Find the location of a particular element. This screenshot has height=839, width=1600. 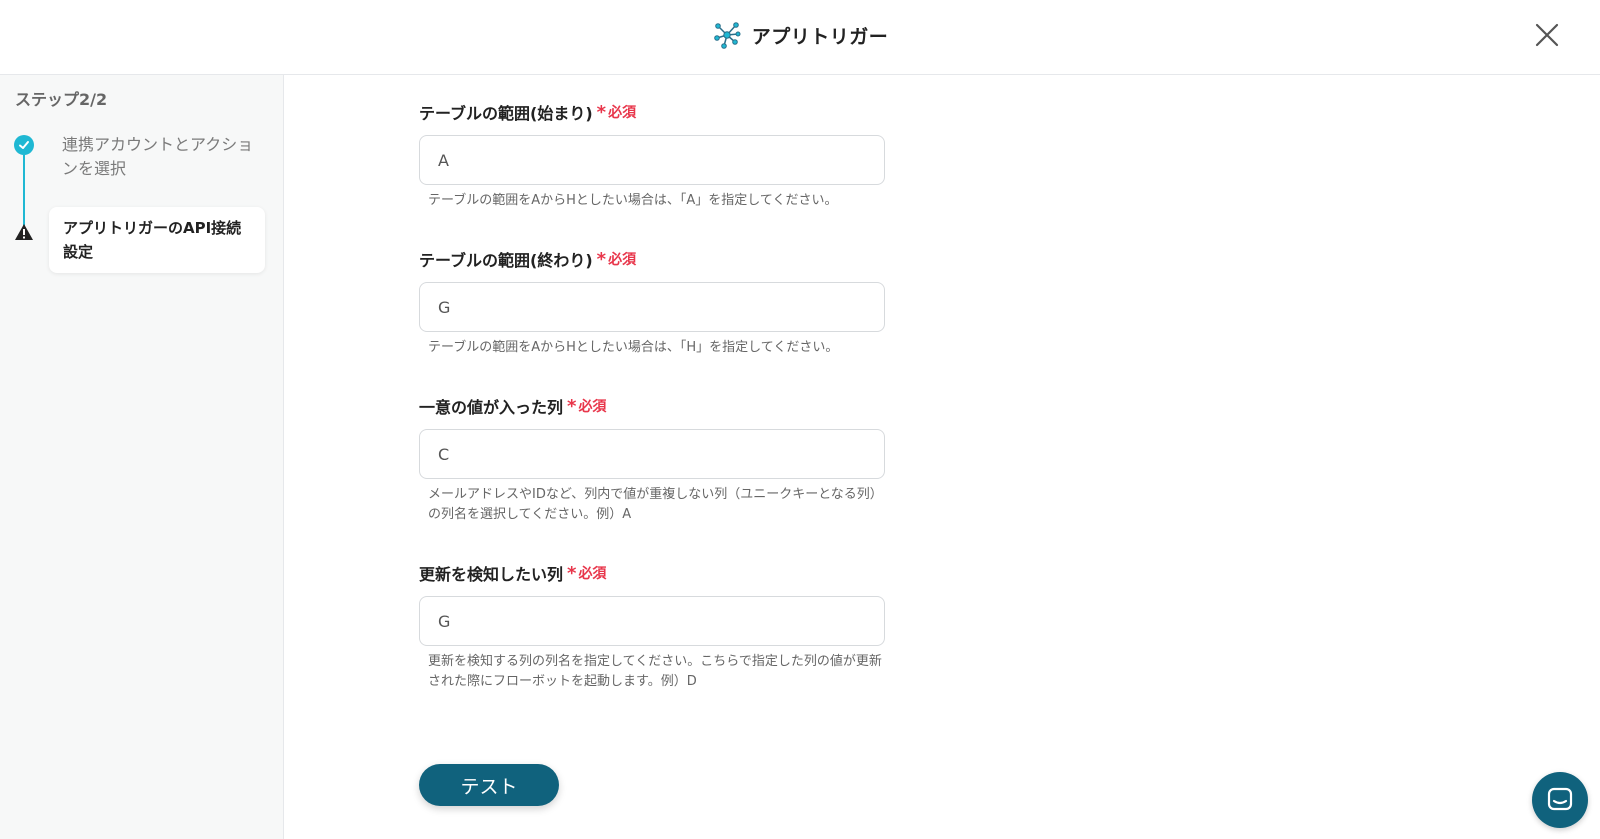

field-label: 更新を検知したい列 is located at coordinates (491, 574).